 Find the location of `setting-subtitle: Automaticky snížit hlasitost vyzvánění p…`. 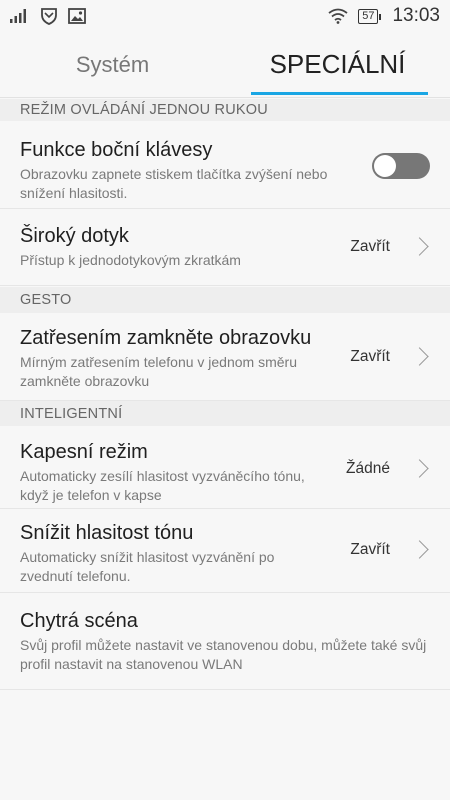

setting-subtitle: Automaticky snížit hlasitost vyzvánění p… is located at coordinates (147, 566).